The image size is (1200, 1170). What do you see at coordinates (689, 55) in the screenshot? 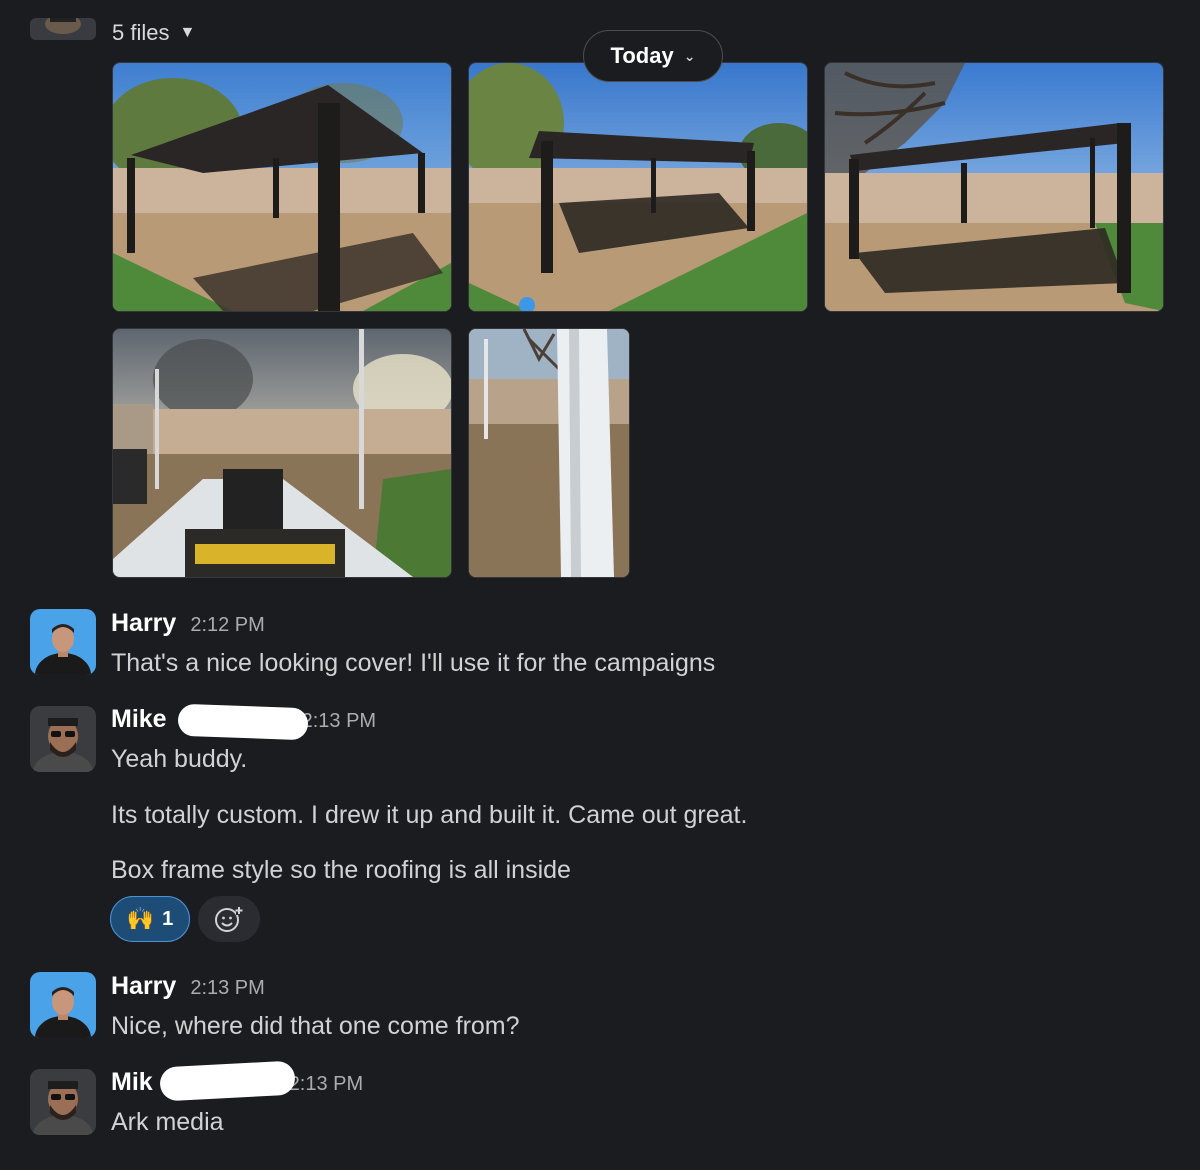
I see `chevron-down-icon: ⌄` at bounding box center [689, 55].